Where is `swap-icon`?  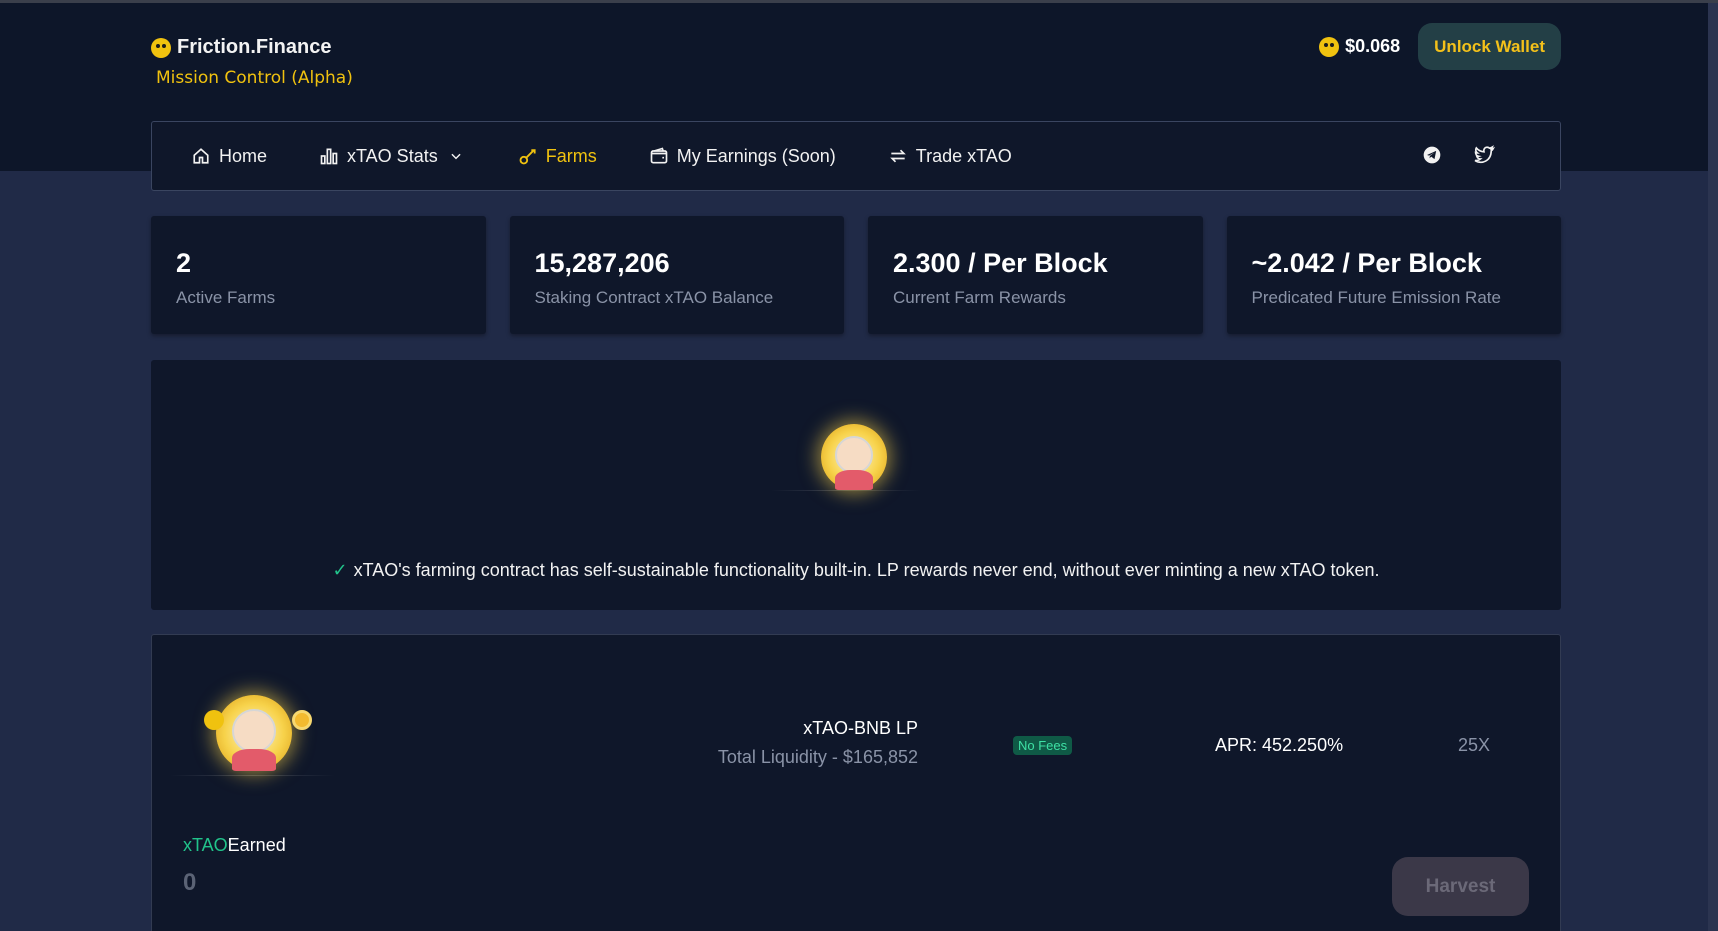 swap-icon is located at coordinates (898, 156).